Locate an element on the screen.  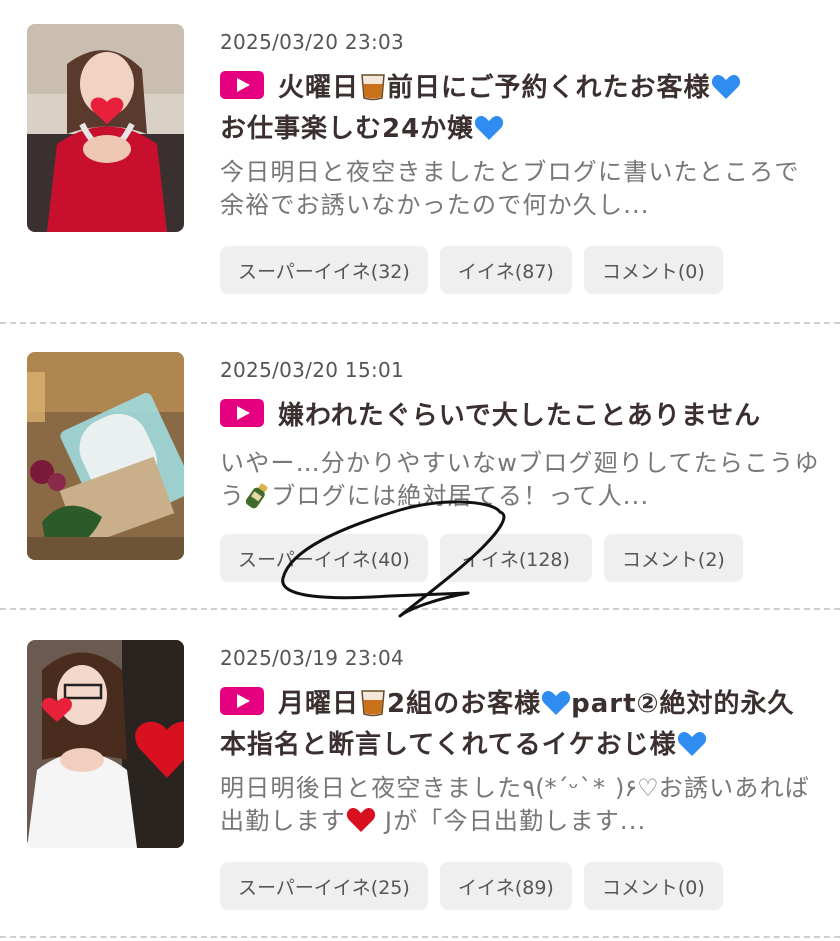
red-heart-icon is located at coordinates (361, 824).